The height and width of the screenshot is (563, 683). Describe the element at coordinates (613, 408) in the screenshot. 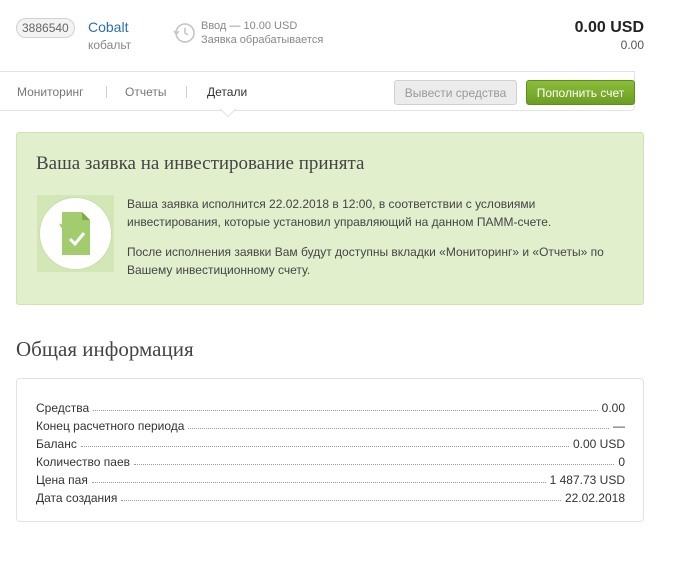

I see `info-value: 0.00` at that location.